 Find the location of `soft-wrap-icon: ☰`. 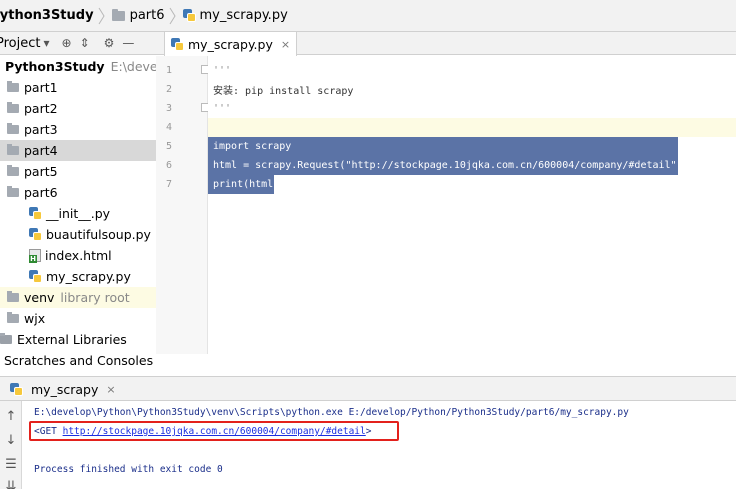

soft-wrap-icon: ☰ is located at coordinates (11, 465).